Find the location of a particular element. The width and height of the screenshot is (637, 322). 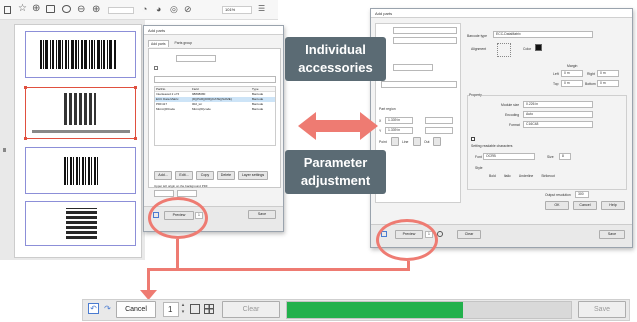

label-datamatrix-selected is located at coordinates (80, 113).